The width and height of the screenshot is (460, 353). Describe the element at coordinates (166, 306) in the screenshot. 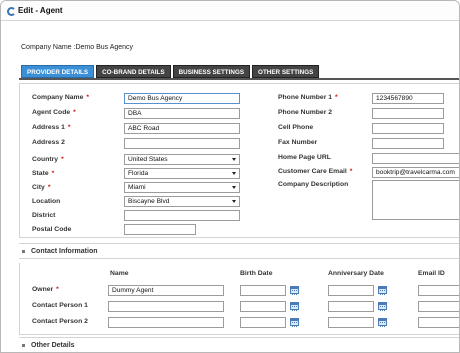

I see `contact-person-1-name-input` at that location.